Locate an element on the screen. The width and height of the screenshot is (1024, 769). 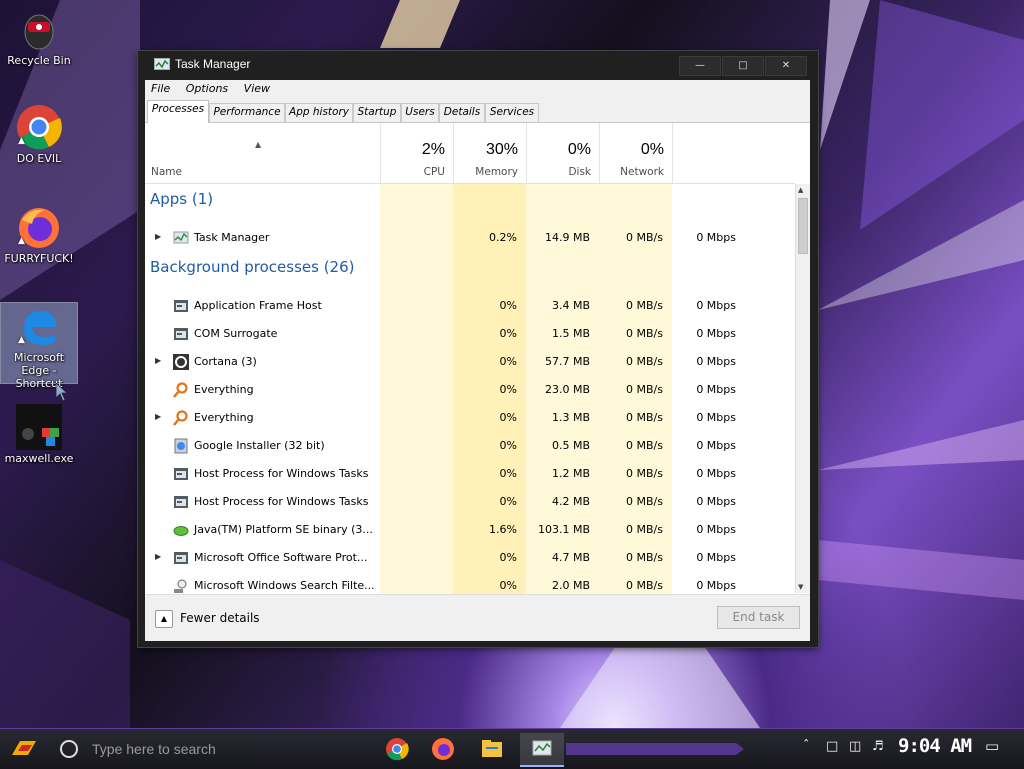
tab-details: Details is located at coordinates (462, 112).